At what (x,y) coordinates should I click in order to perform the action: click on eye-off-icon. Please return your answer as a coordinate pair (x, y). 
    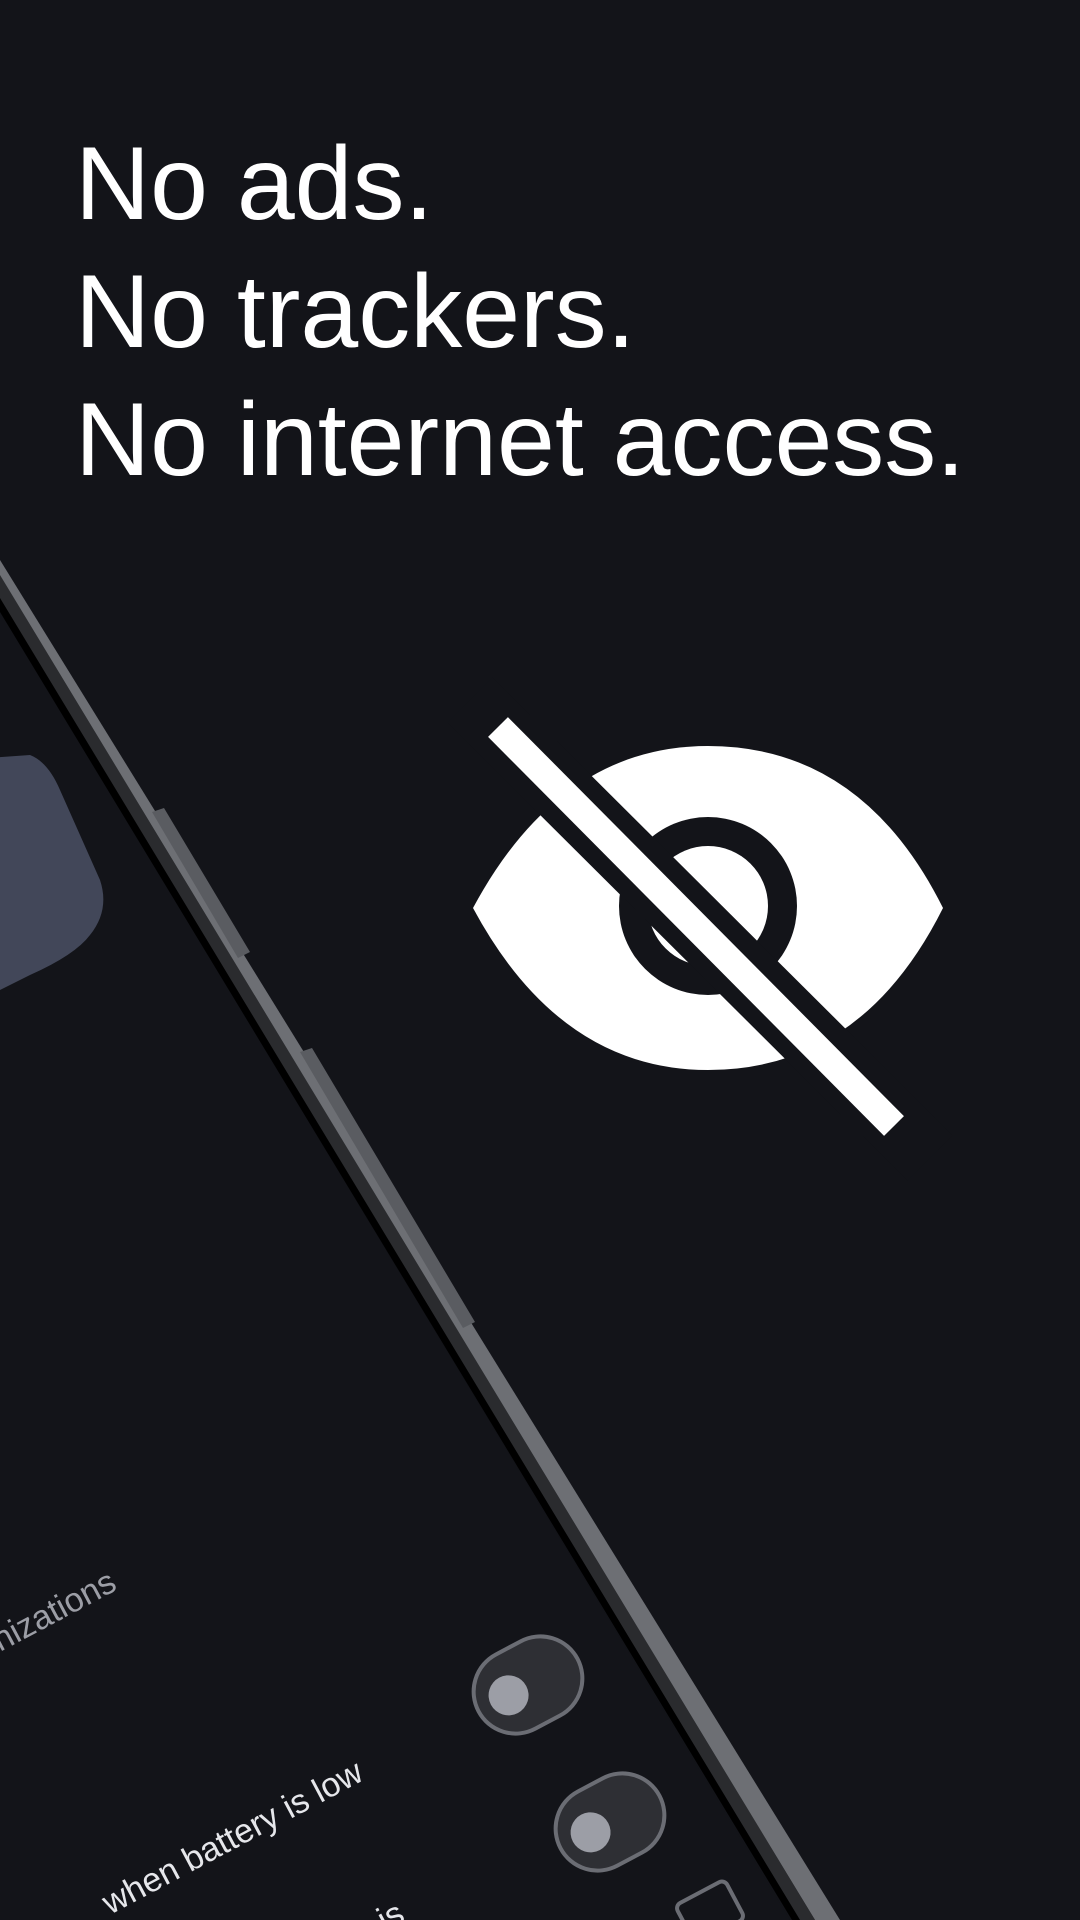
    Looking at the image, I should click on (700, 929).